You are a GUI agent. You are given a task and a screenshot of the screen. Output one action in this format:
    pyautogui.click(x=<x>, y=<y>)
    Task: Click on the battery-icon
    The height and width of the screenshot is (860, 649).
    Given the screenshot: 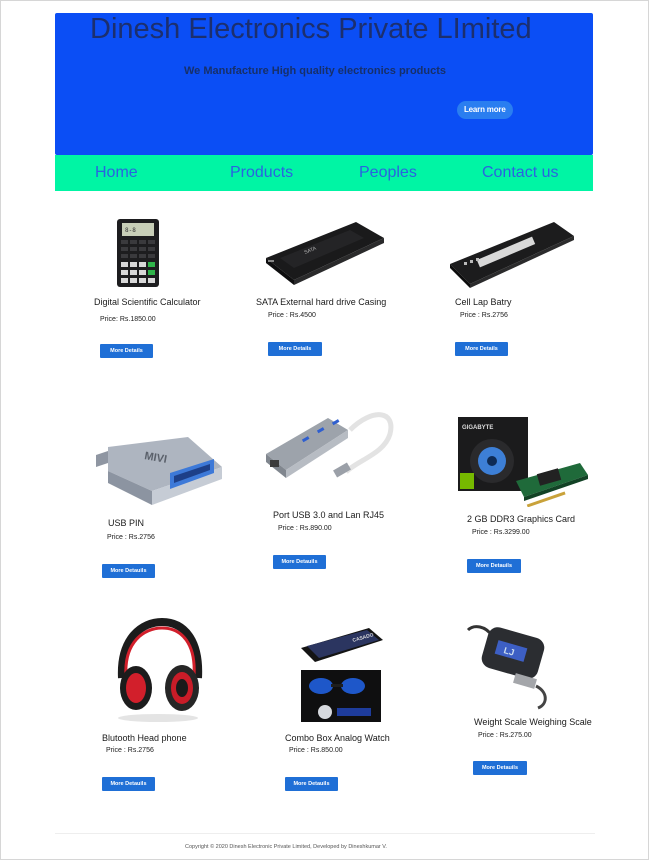 What is the action you would take?
    pyautogui.click(x=511, y=254)
    